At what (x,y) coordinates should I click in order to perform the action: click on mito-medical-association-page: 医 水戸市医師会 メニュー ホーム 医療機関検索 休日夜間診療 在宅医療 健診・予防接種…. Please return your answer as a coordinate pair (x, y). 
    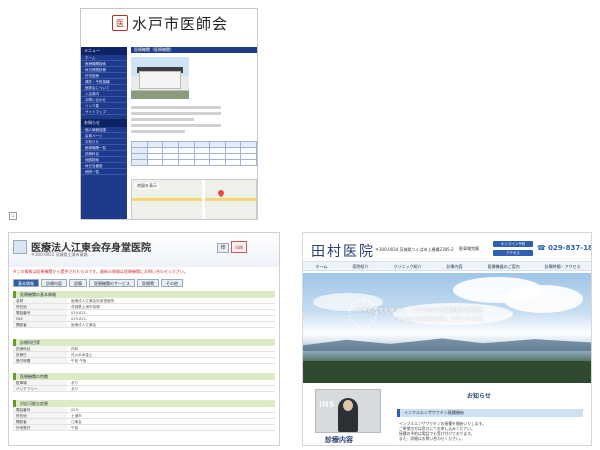
    Looking at the image, I should click on (169, 114).